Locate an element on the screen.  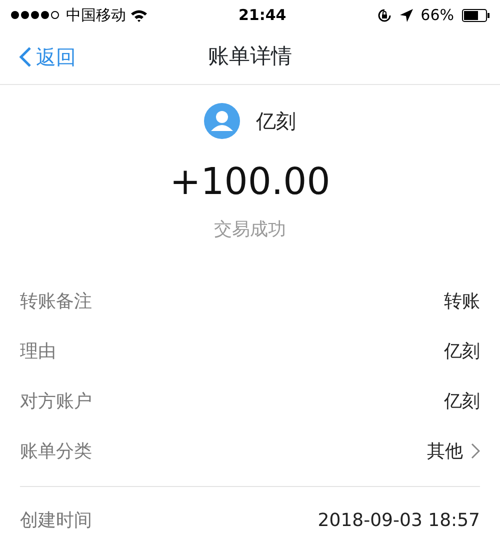
amount: +100.00 is located at coordinates (250, 181).